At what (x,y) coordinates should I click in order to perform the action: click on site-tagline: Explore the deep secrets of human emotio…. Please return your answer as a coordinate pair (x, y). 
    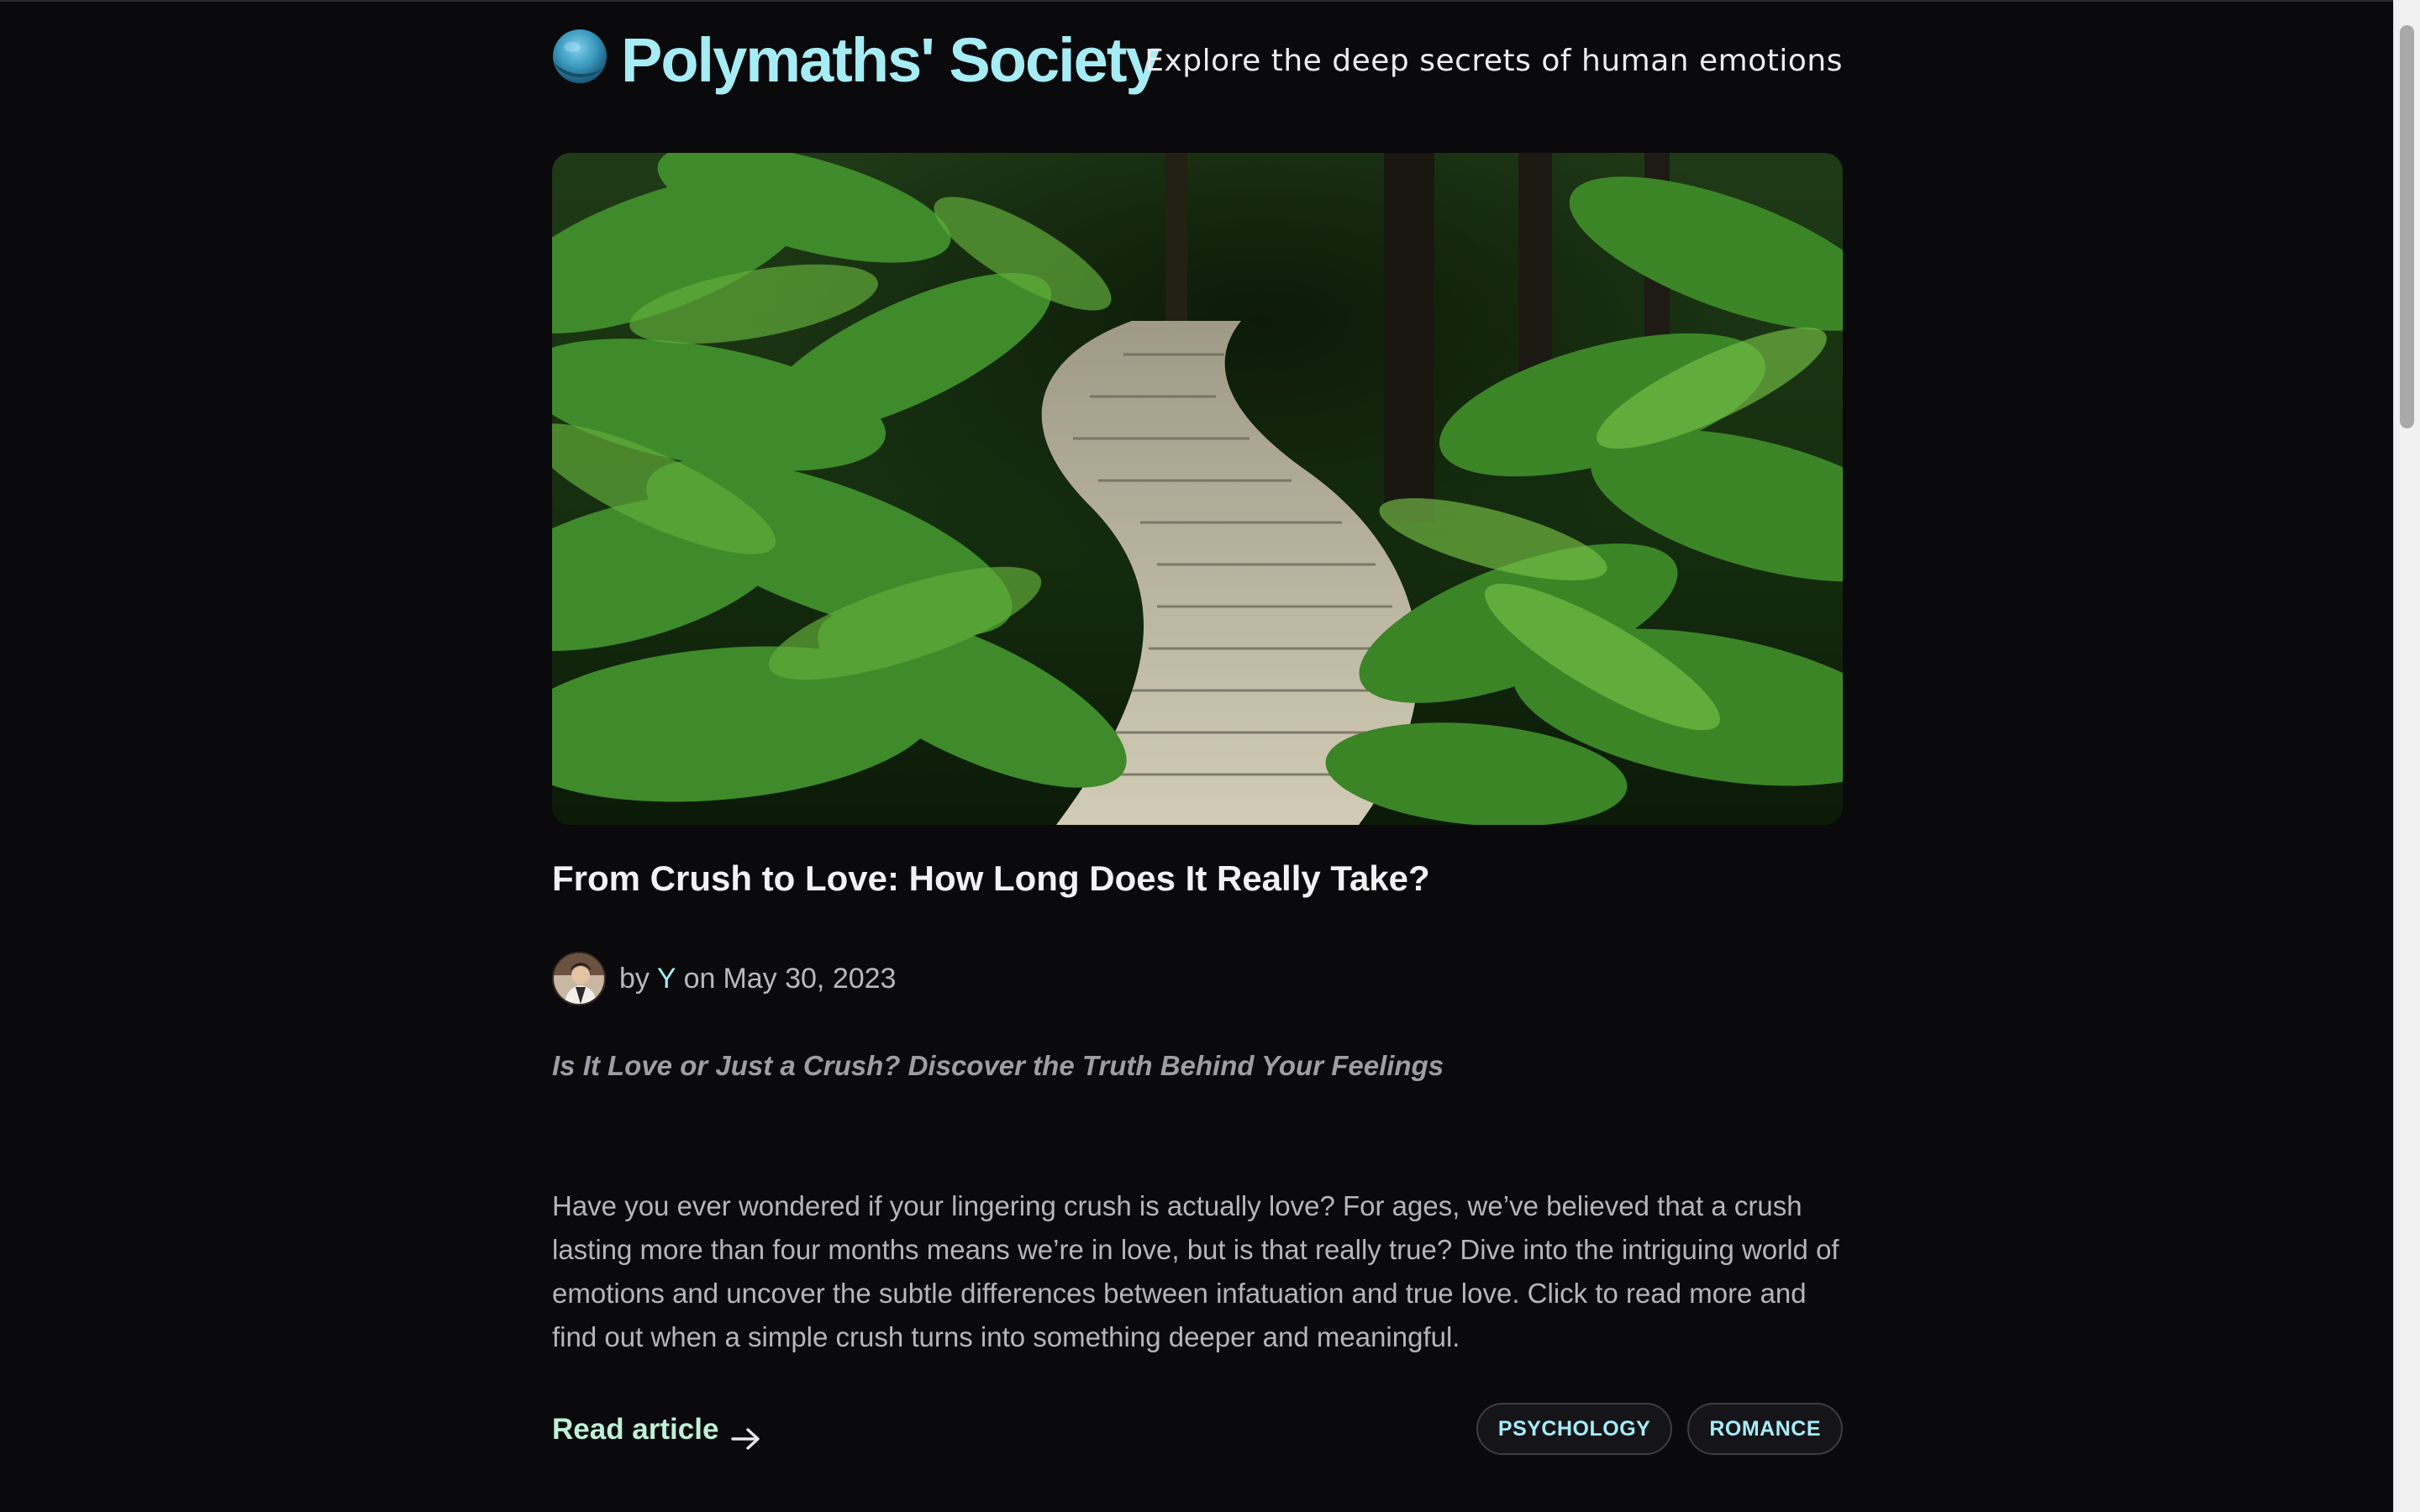
    Looking at the image, I should click on (1494, 61).